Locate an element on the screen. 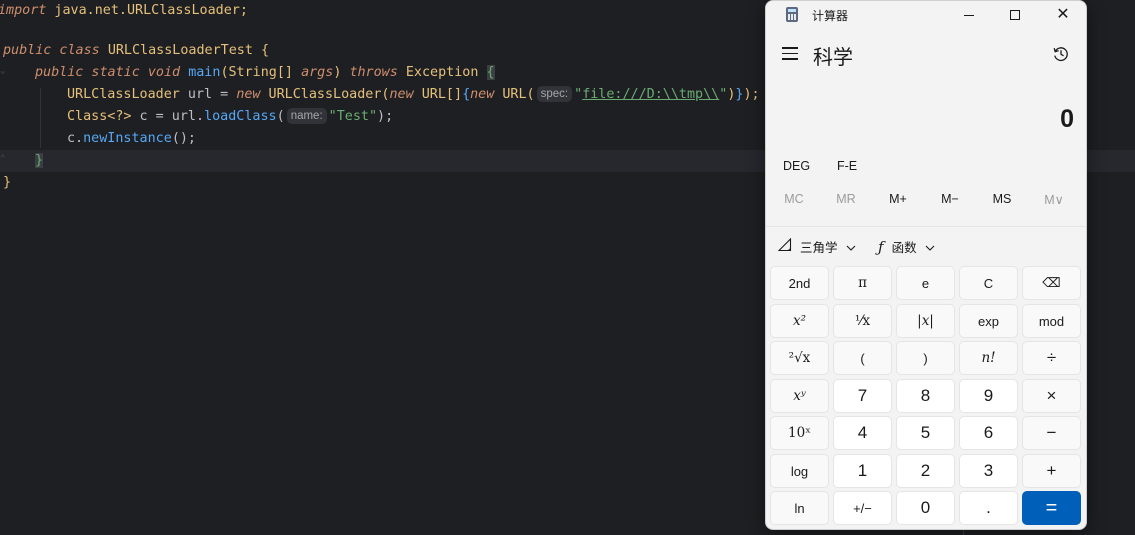 The width and height of the screenshot is (1135, 535). ten-power-button: 10ˣ is located at coordinates (799, 433).